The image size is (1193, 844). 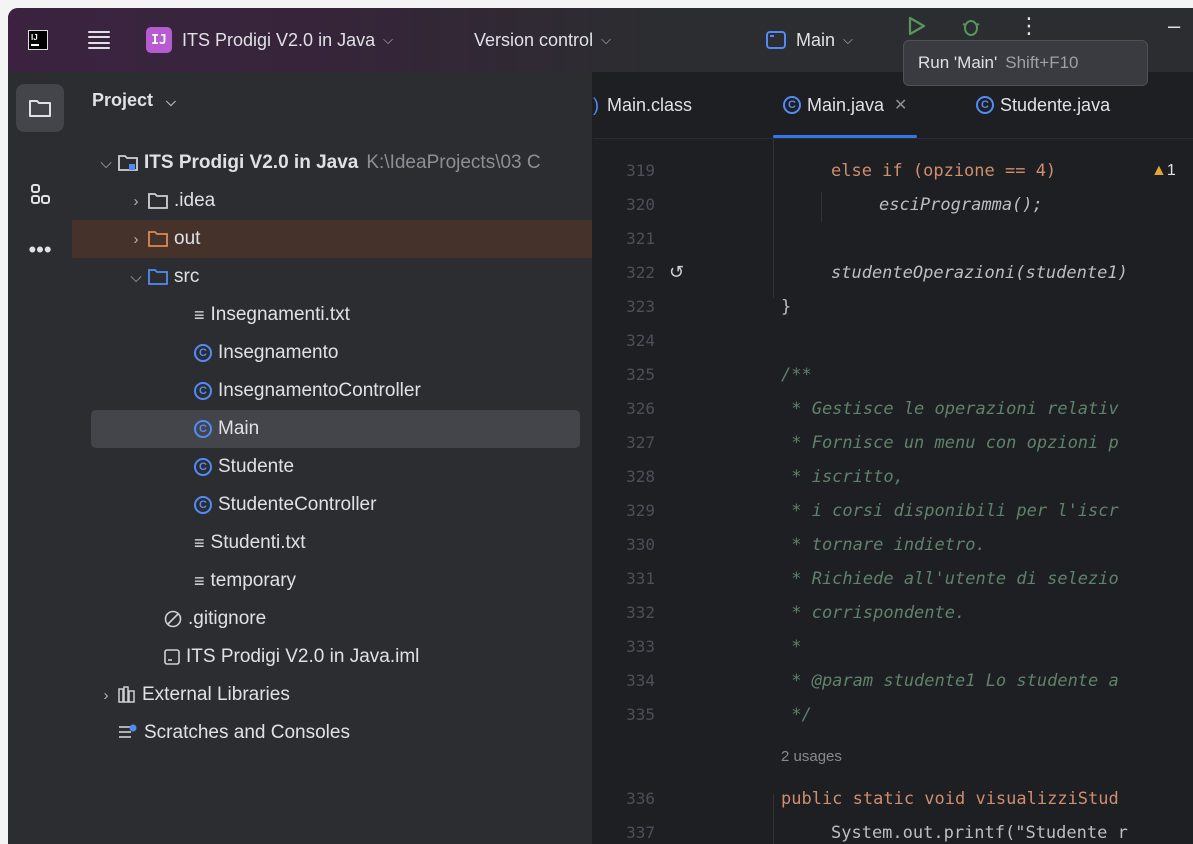 I want to click on run-tooltip: Run 'Main' Shift+F10, so click(x=1025, y=63).